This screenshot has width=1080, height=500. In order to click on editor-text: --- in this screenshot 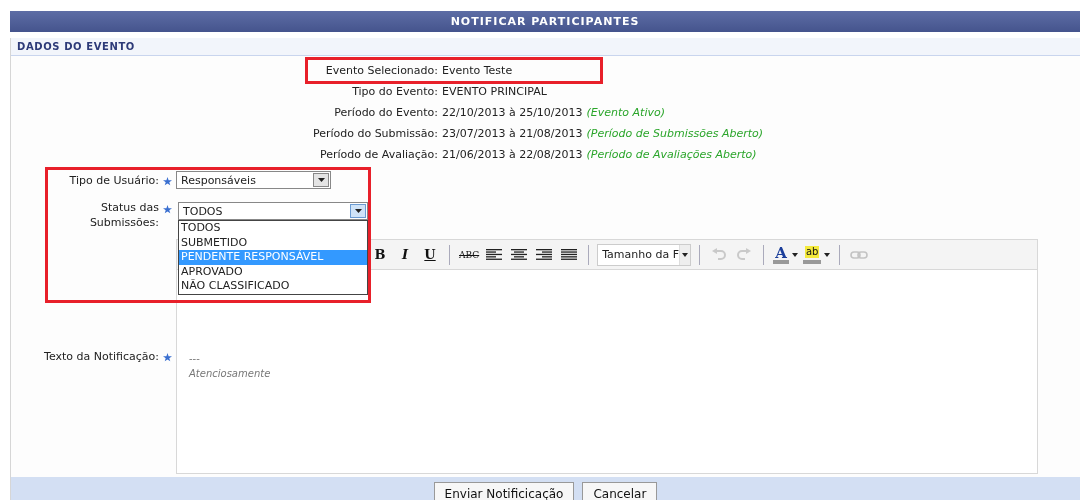, I will do `click(194, 359)`.